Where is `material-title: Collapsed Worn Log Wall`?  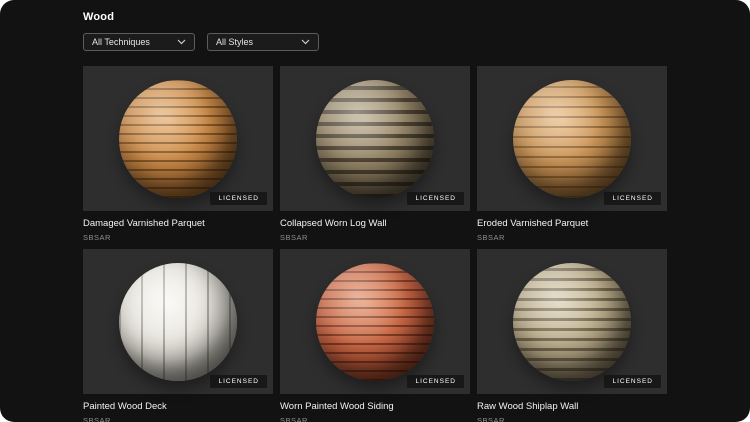 material-title: Collapsed Worn Log Wall is located at coordinates (333, 223).